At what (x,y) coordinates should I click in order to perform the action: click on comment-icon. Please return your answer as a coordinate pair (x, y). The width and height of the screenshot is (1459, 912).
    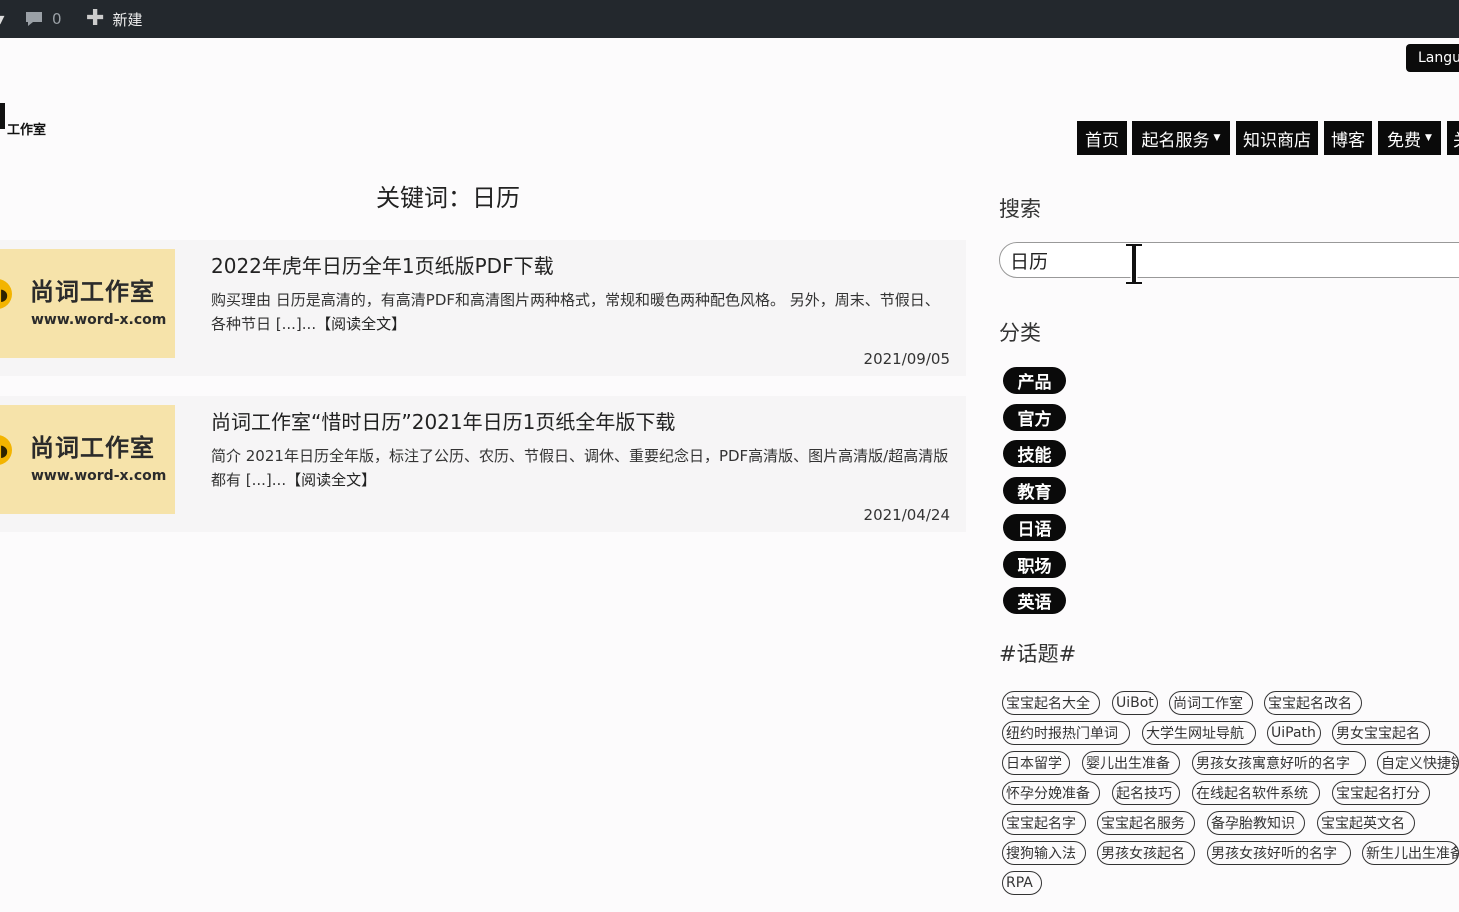
    Looking at the image, I should click on (34, 19).